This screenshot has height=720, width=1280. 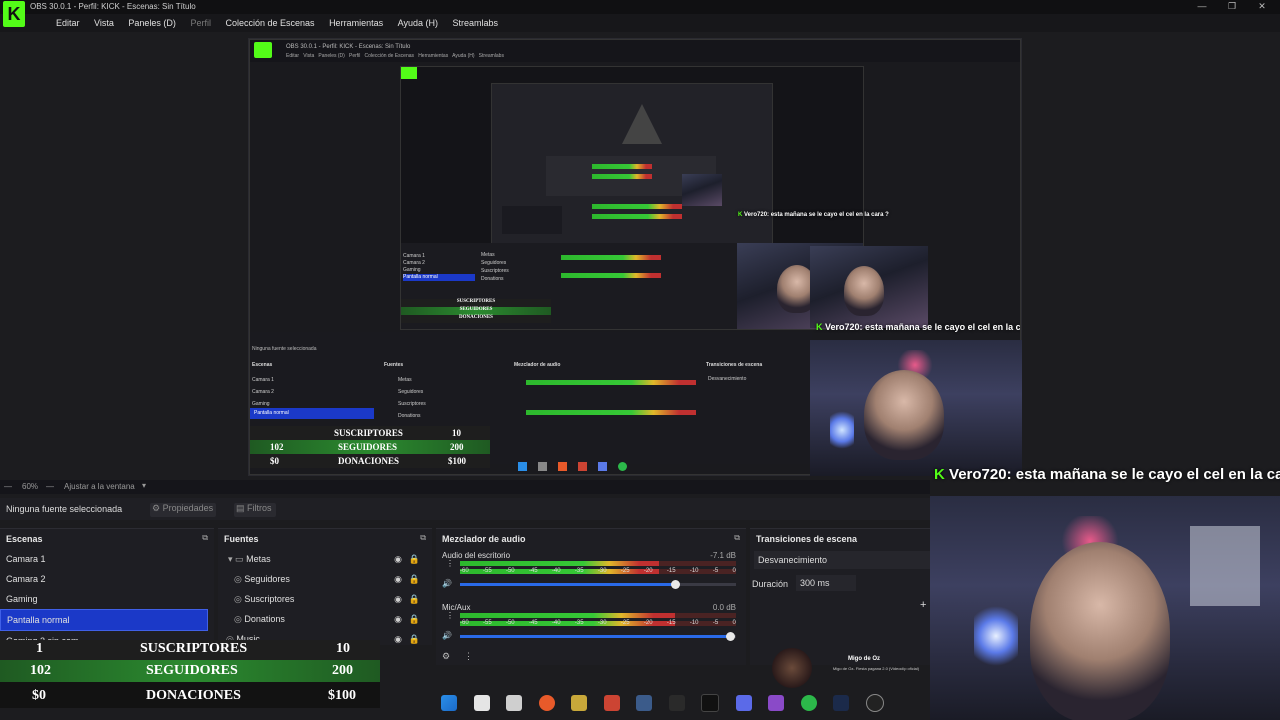 What do you see at coordinates (262, 365) in the screenshot?
I see `nested-scenes-title: Escenas` at bounding box center [262, 365].